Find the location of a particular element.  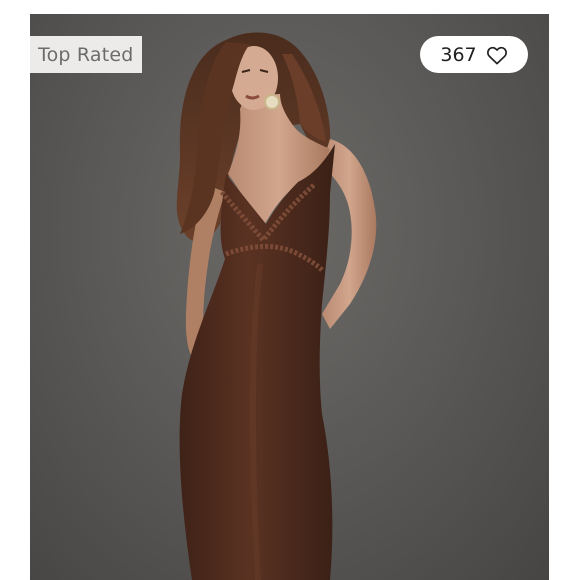

like-button: 367 is located at coordinates (474, 54).